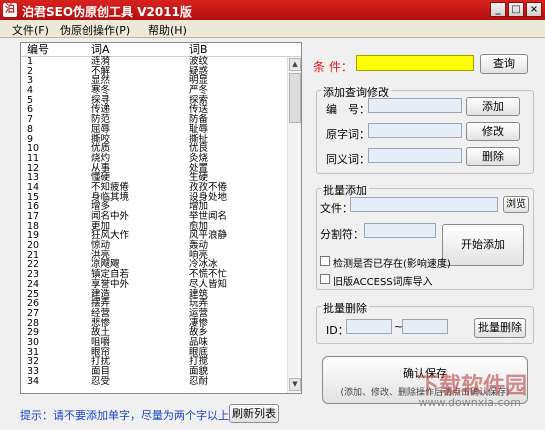 The image size is (545, 430). I want to click on table-row: 17 闻名中外 举世闻名, so click(161, 217).